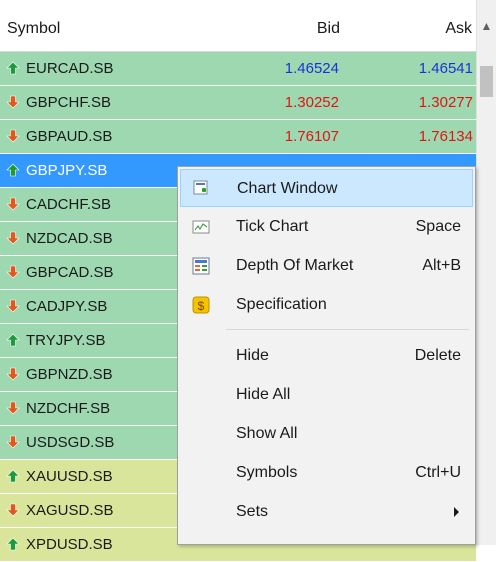  I want to click on table-row: GBPCHF.SB 1.30252 1.30277, so click(238, 103).